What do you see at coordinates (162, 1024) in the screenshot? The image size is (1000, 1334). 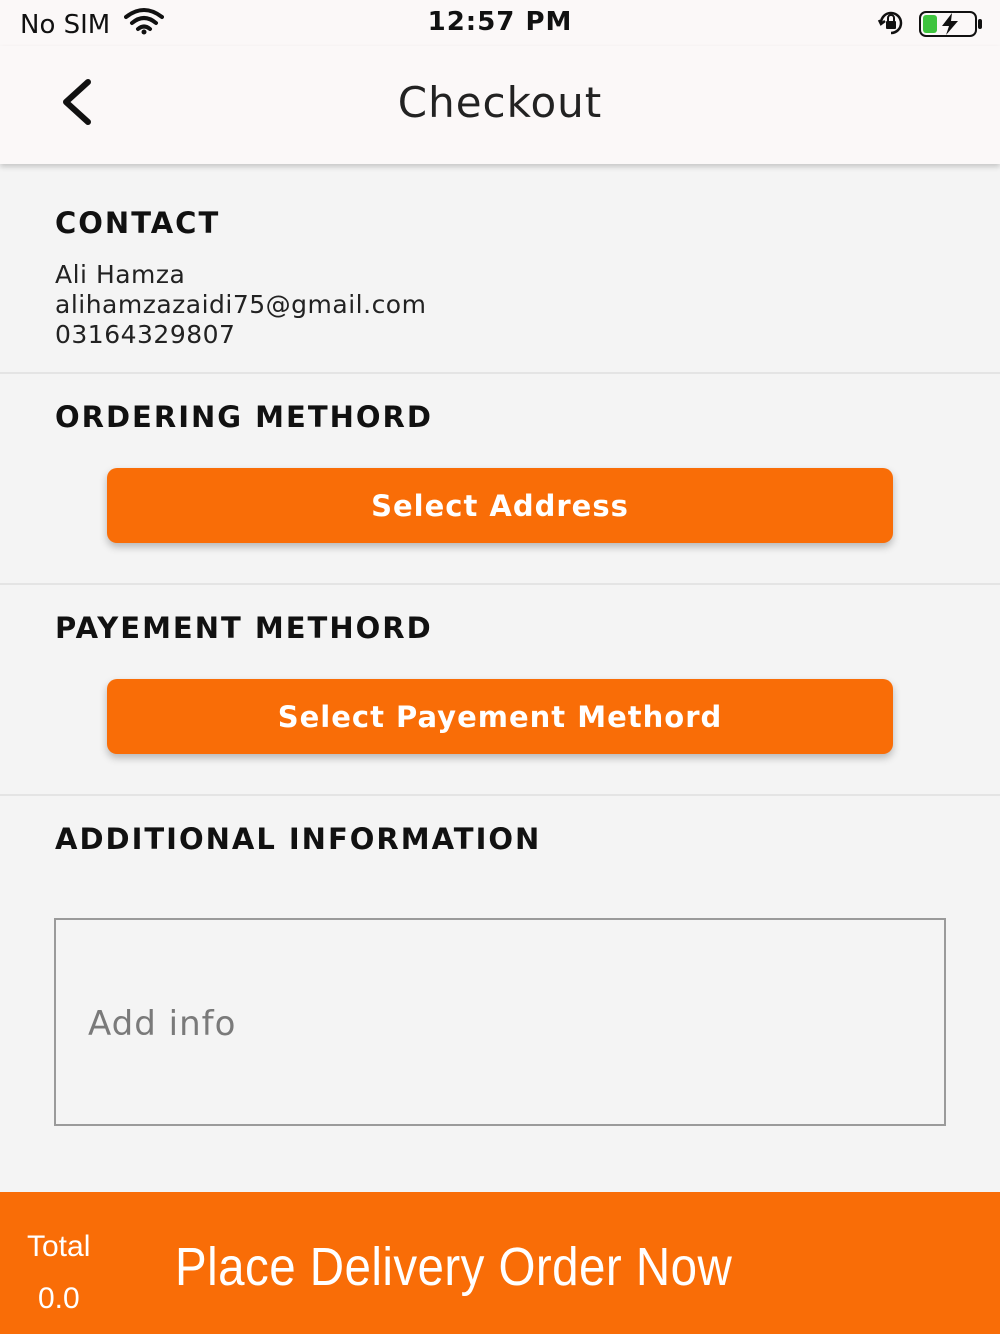 I see `additional-info-placeholder: Add info` at bounding box center [162, 1024].